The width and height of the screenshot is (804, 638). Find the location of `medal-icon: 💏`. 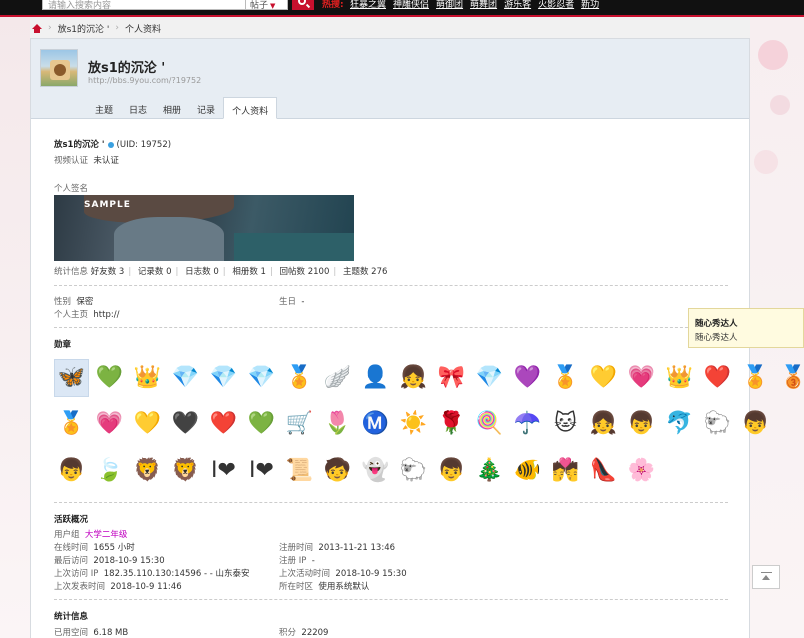

medal-icon: 💏 is located at coordinates (565, 471).